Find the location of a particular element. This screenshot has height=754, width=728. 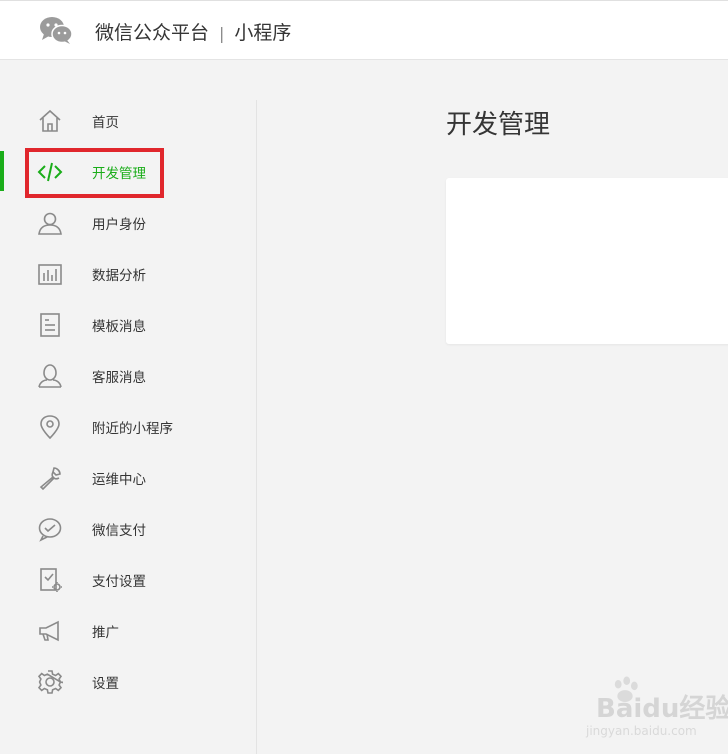

sidebar-item-template-message: 模板消息 is located at coordinates (128, 325).